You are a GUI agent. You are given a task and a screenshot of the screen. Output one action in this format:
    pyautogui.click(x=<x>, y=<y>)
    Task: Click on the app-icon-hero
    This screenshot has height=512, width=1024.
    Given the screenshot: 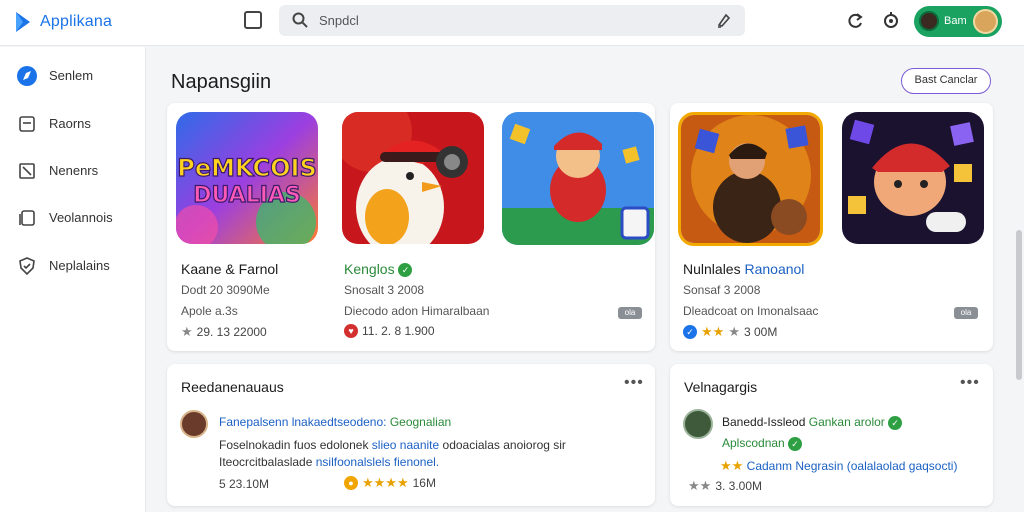 What is the action you would take?
    pyautogui.click(x=578, y=178)
    